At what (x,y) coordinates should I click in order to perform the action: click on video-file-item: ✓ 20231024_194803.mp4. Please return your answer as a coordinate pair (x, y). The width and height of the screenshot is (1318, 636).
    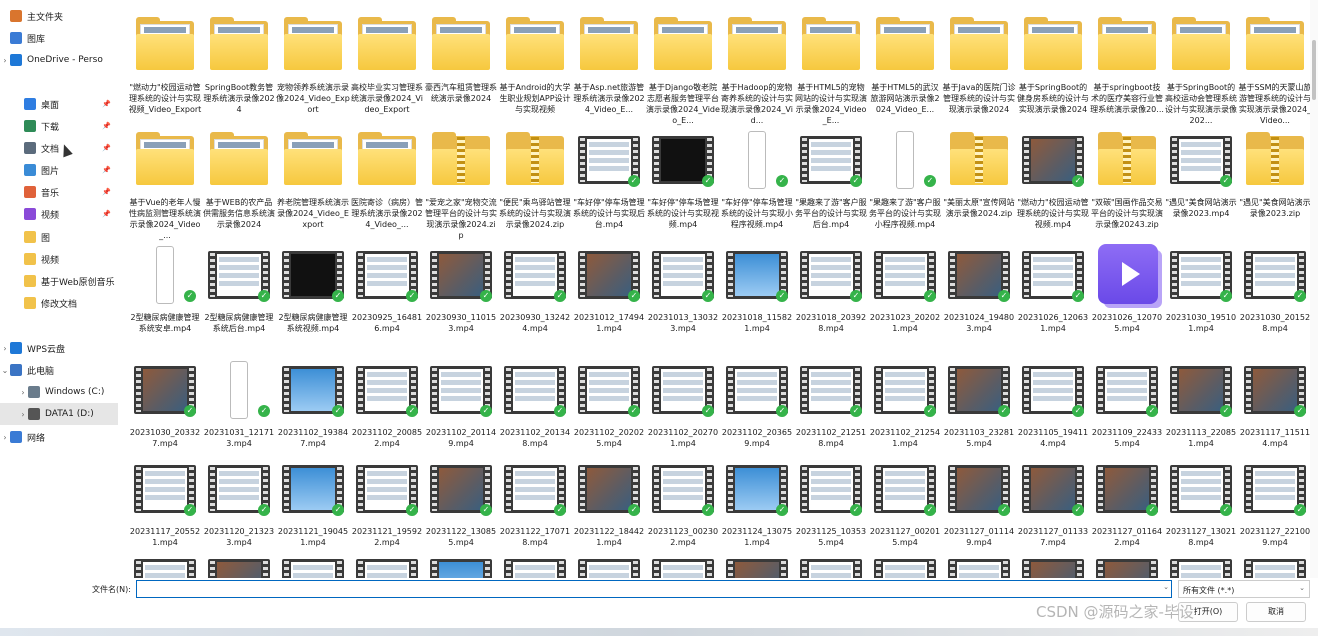
    Looking at the image, I should click on (978, 301).